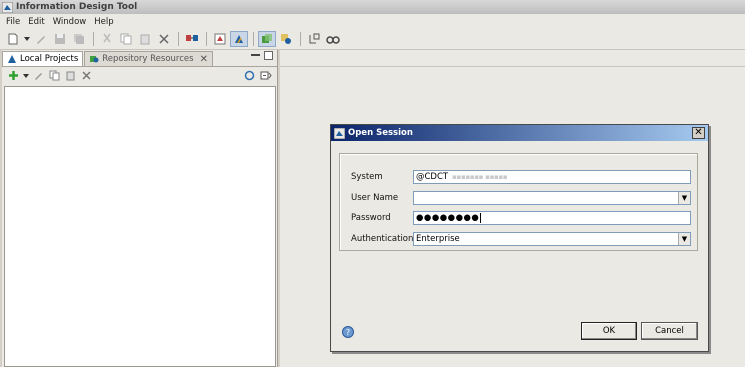  Describe the element at coordinates (480, 177) in the screenshot. I see `redacted-text: ▪▪▪▪▪▪▪ ▪▪▪▪▪` at that location.